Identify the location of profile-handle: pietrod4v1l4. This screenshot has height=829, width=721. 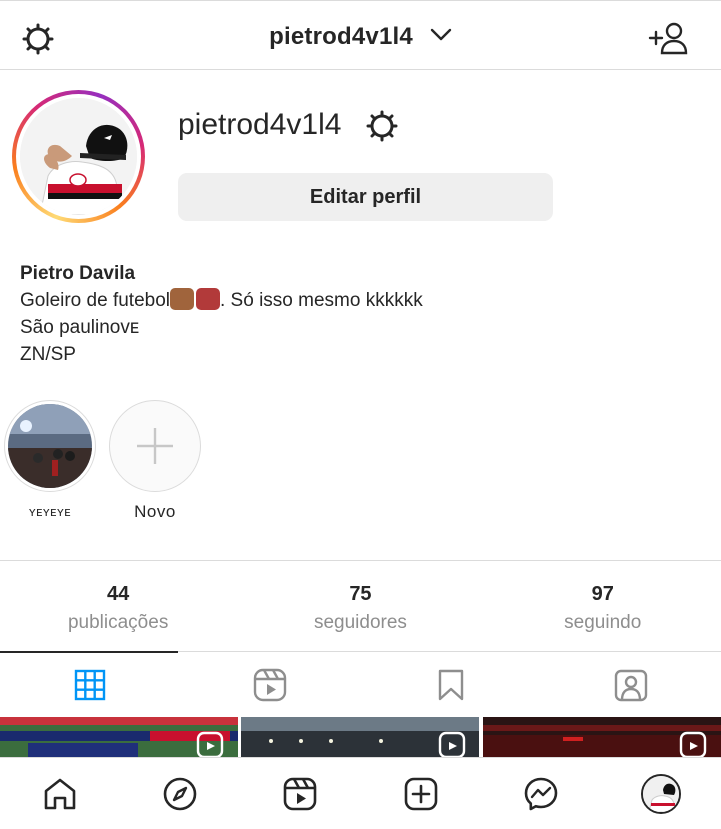
(260, 124).